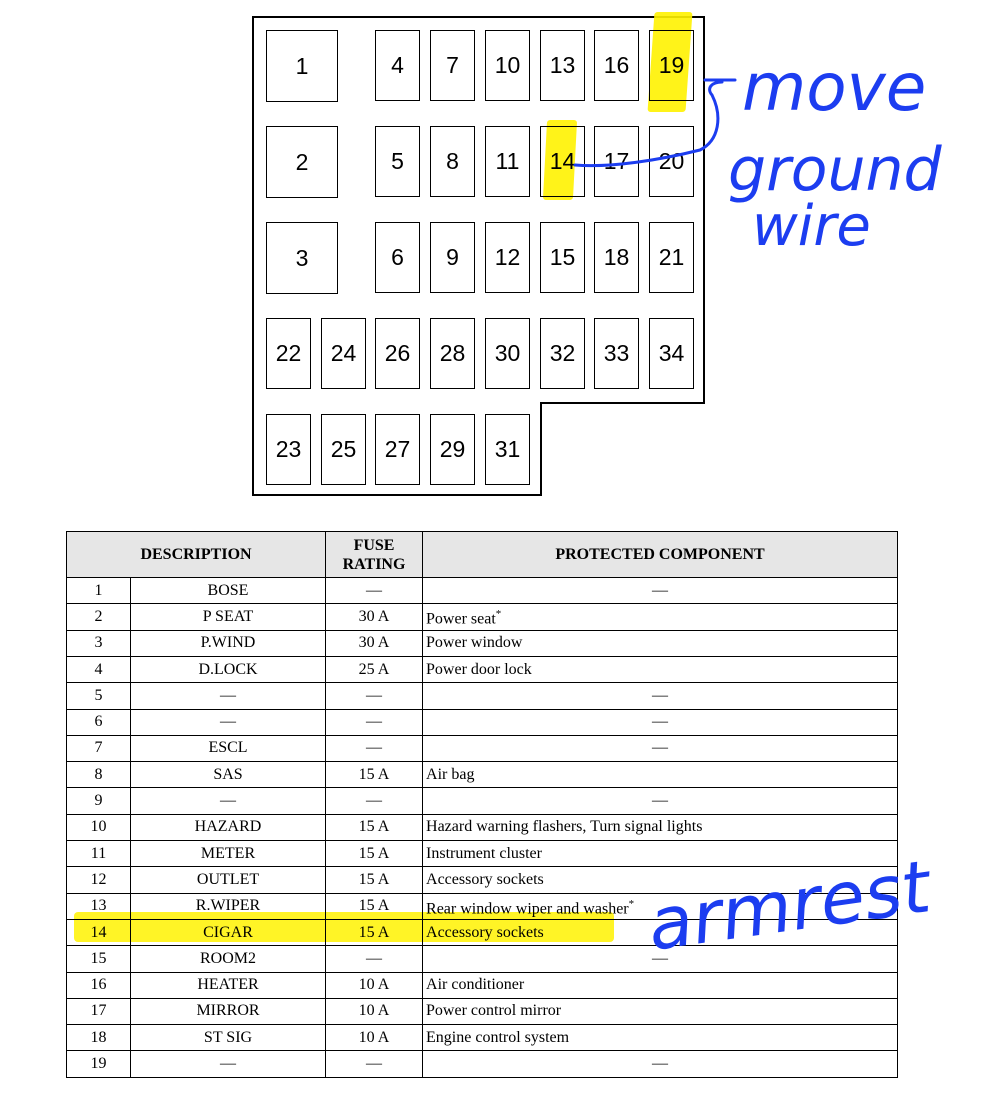  What do you see at coordinates (98, 906) in the screenshot?
I see `cell-number: 13` at bounding box center [98, 906].